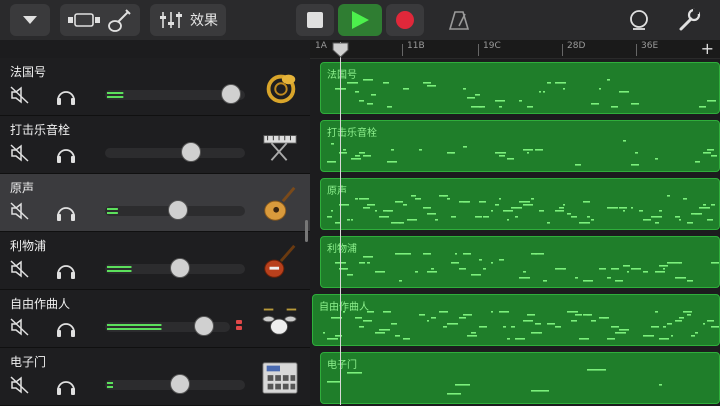 This screenshot has width=720, height=406. Describe the element at coordinates (280, 320) in the screenshot. I see `drum-kit-icon` at that location.